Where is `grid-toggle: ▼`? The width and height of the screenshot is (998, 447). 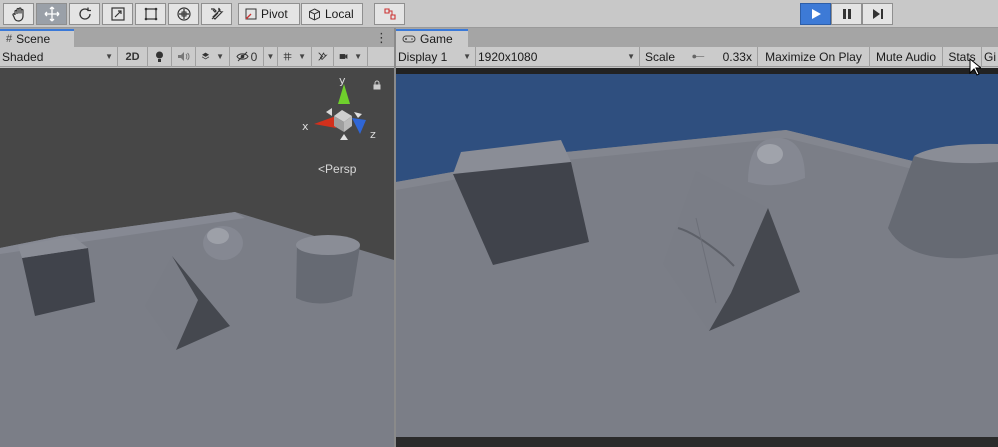
grid-toggle: ▼ is located at coordinates (295, 56).